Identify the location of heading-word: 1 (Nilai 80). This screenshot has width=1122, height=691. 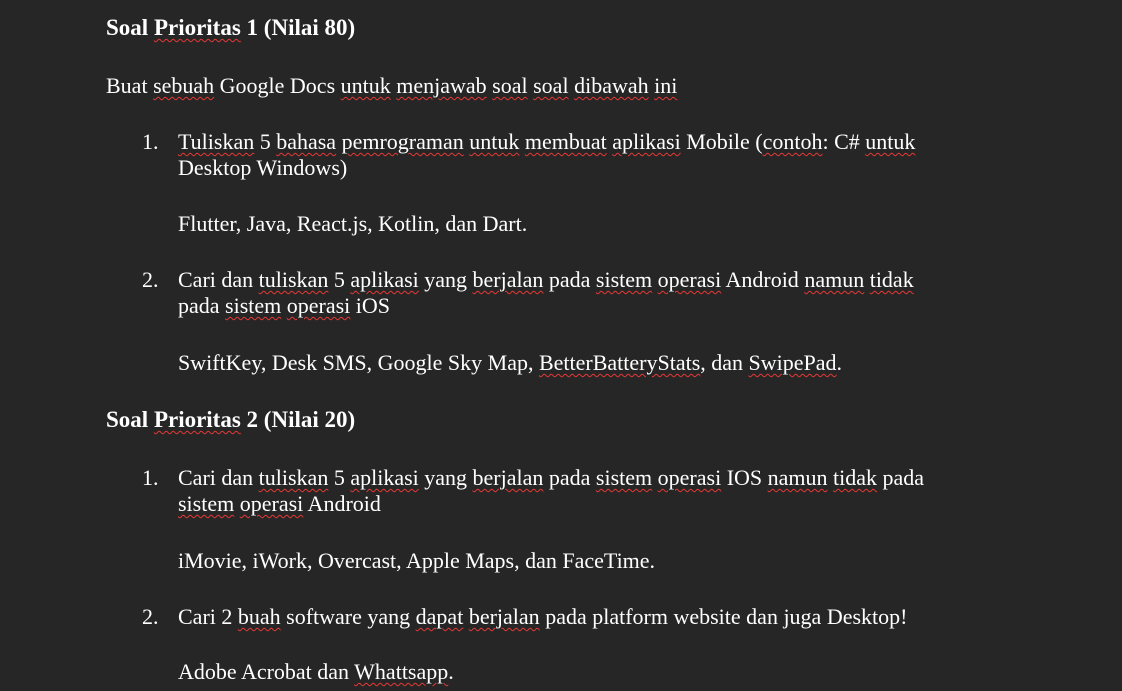
(301, 27).